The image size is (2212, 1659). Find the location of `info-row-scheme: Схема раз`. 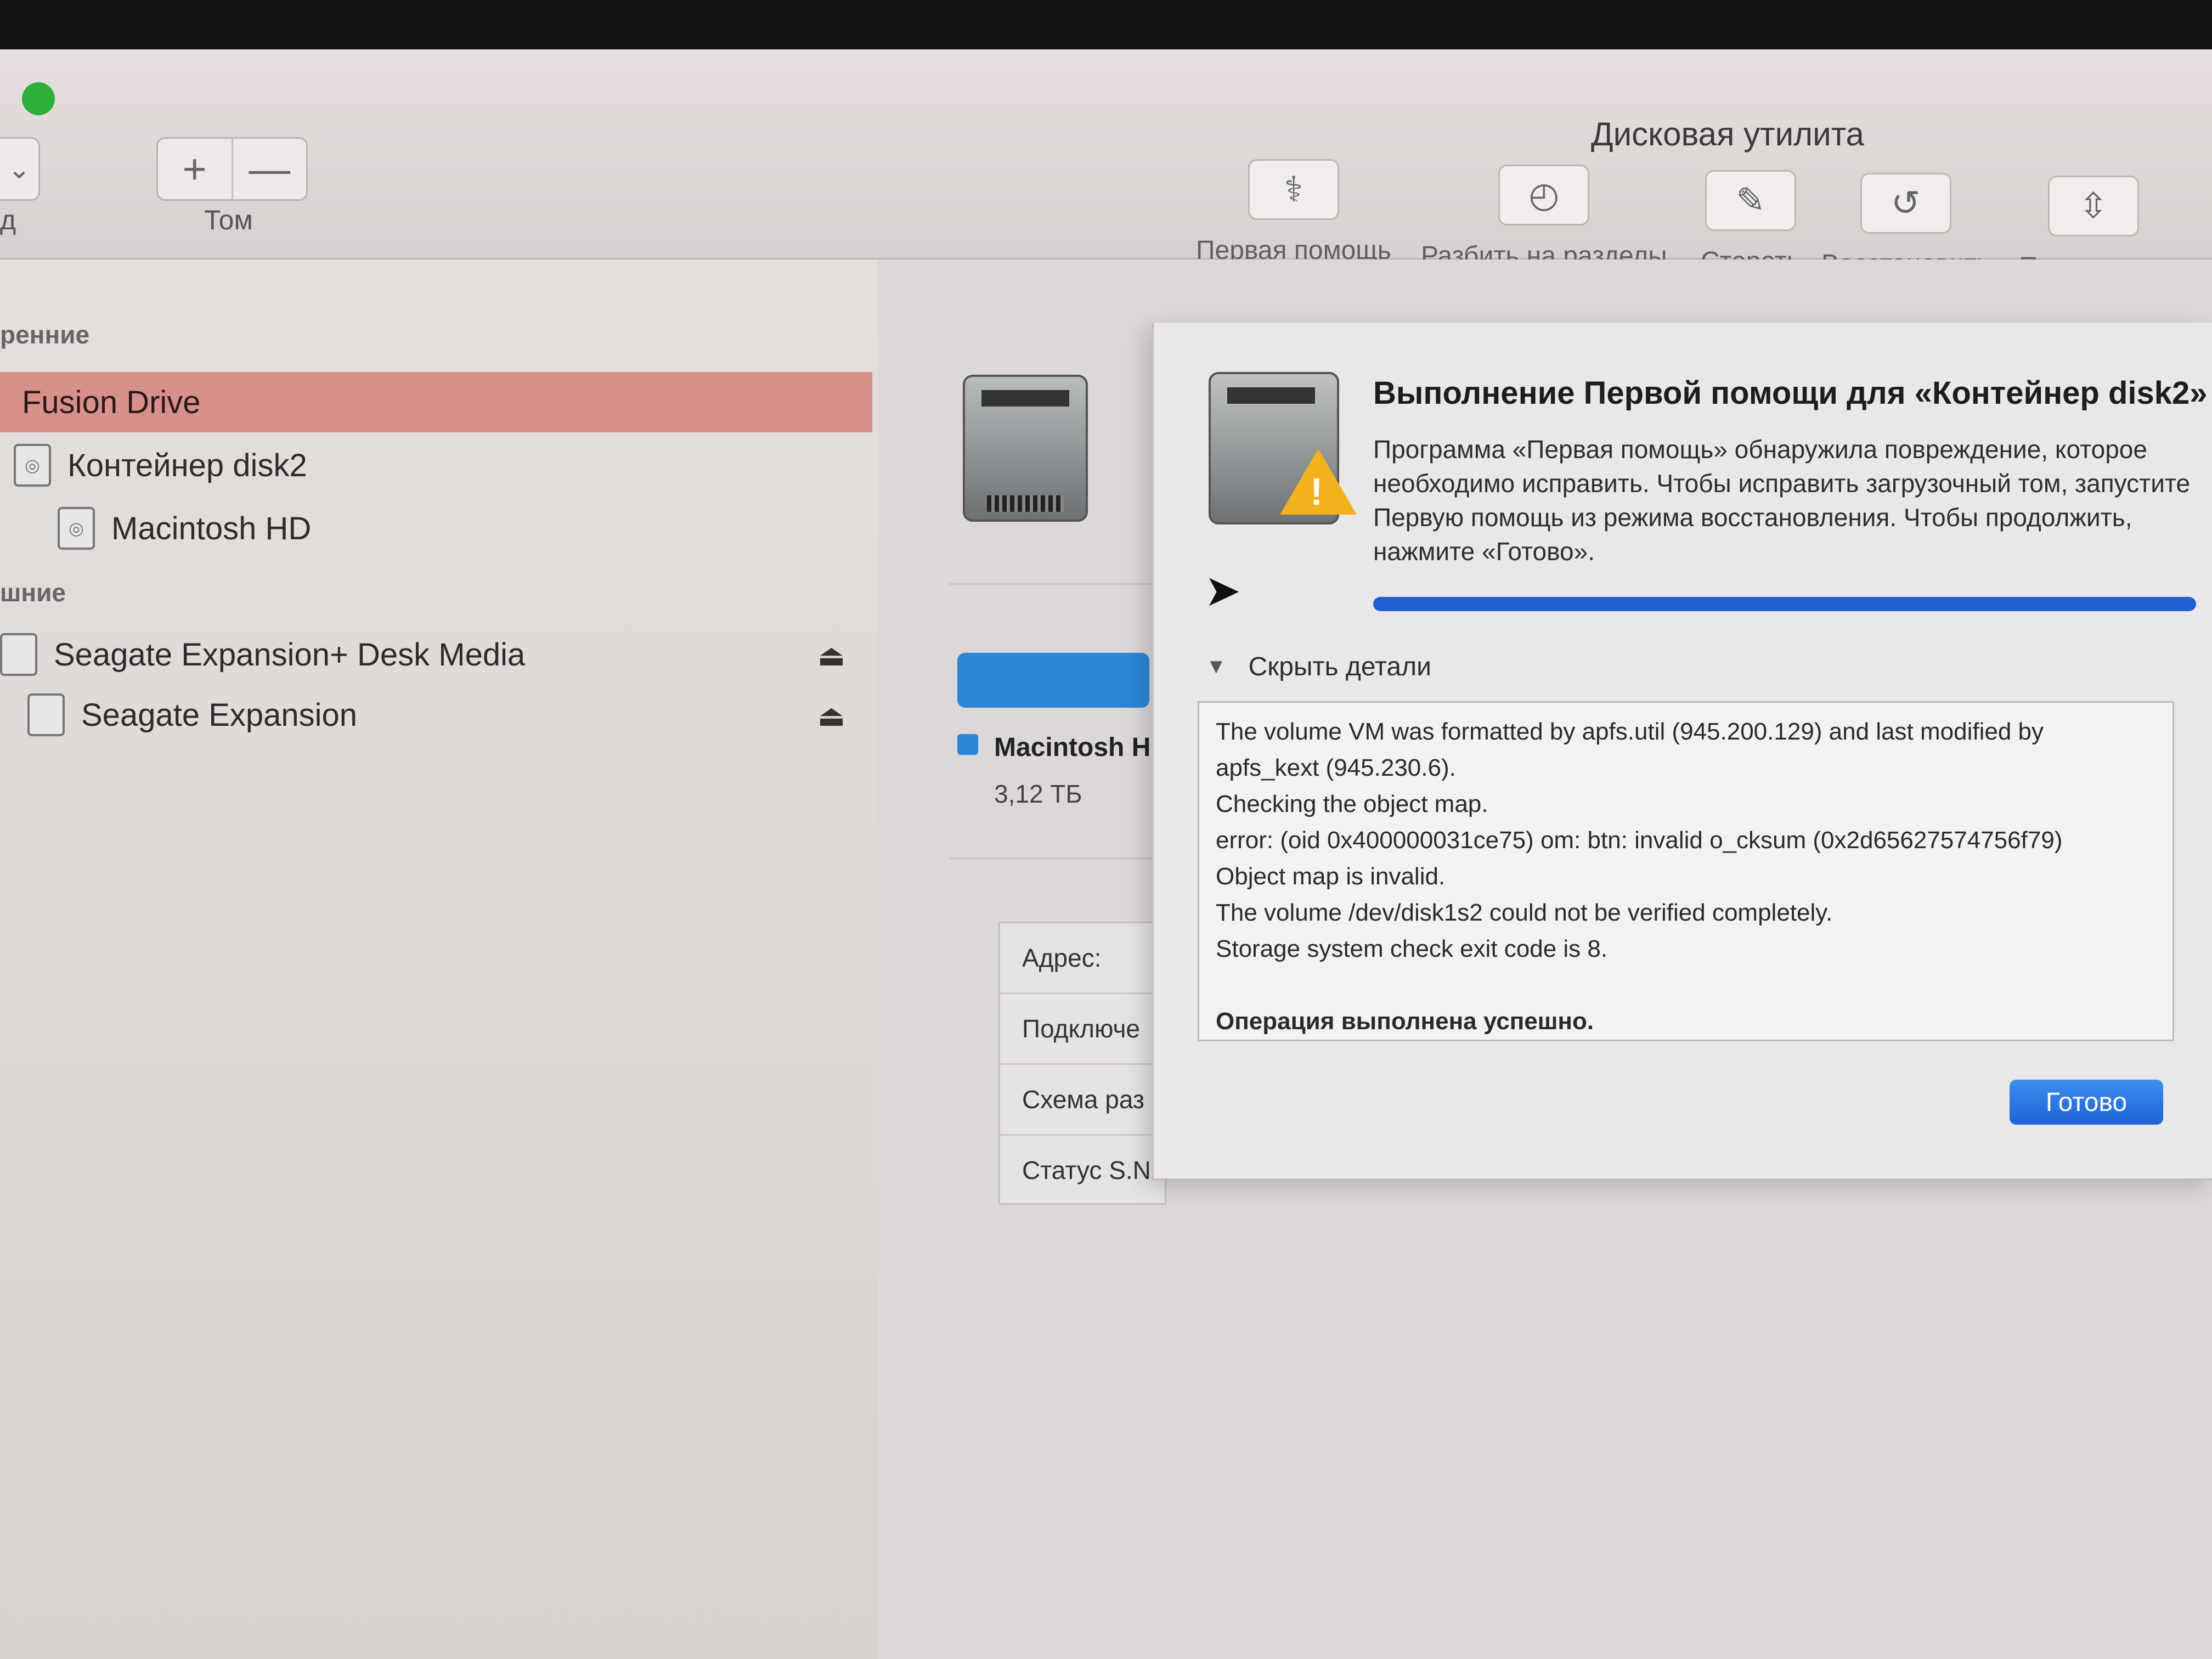

info-row-scheme: Схема раз is located at coordinates (1082, 1101).